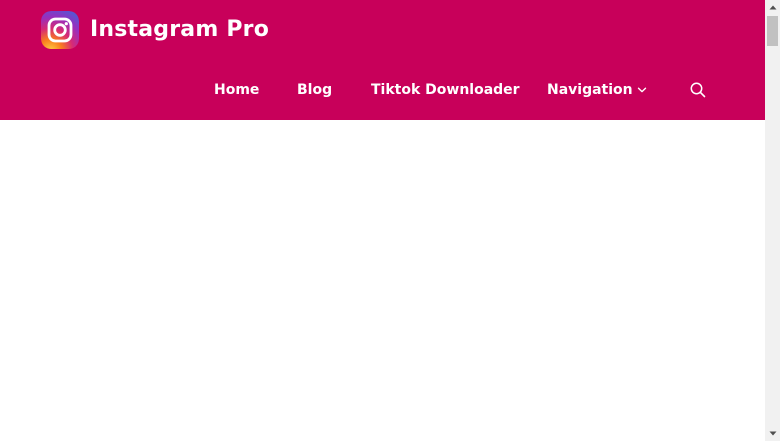 The width and height of the screenshot is (780, 441). I want to click on scroll-down-arrow-icon, so click(772, 433).